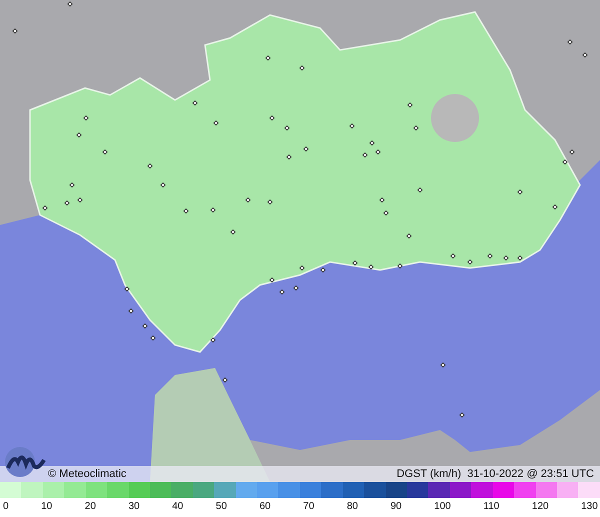 This screenshot has width=600, height=517. Describe the element at coordinates (265, 506) in the screenshot. I see `scale-label: 60` at that location.